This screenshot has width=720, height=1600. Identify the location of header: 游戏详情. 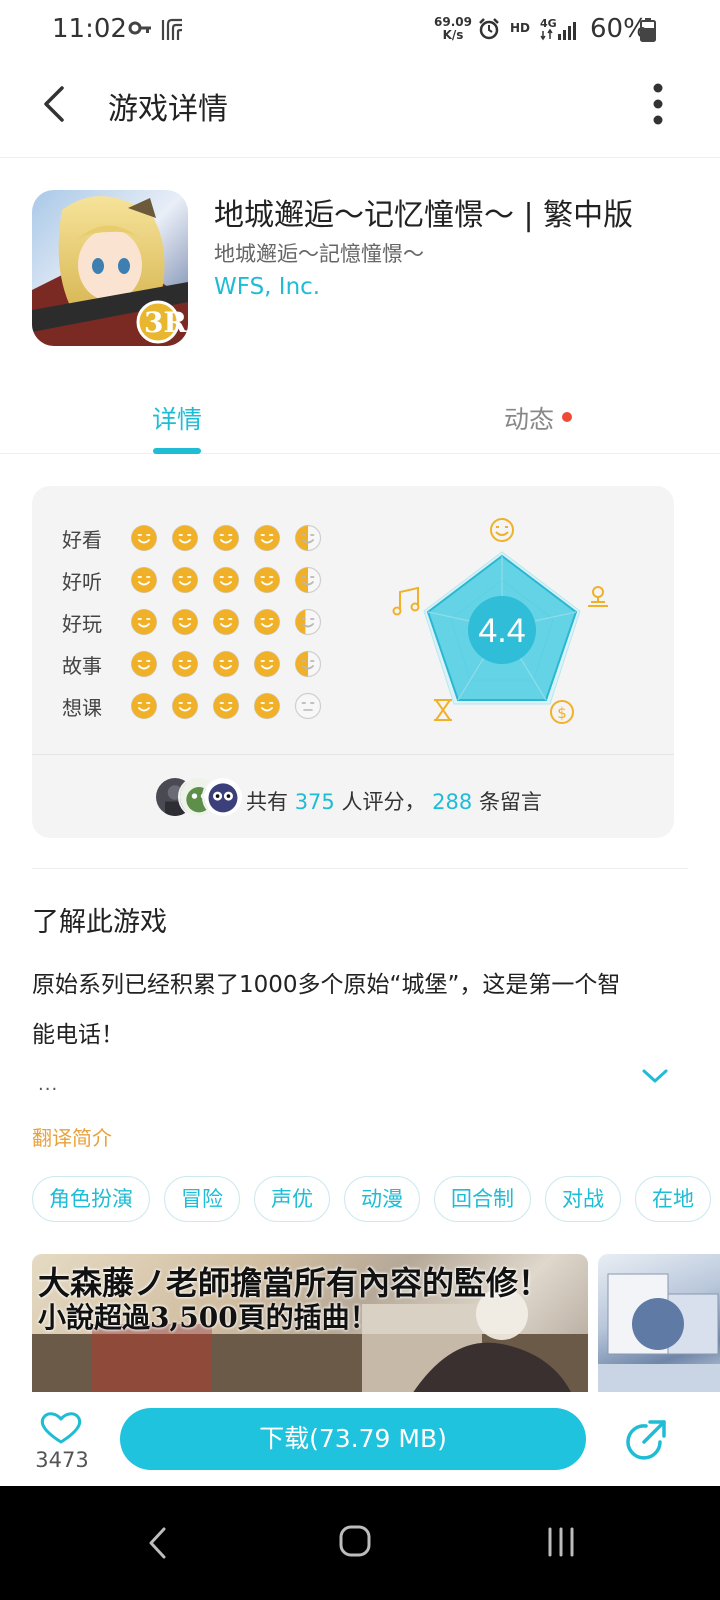
(360, 109).